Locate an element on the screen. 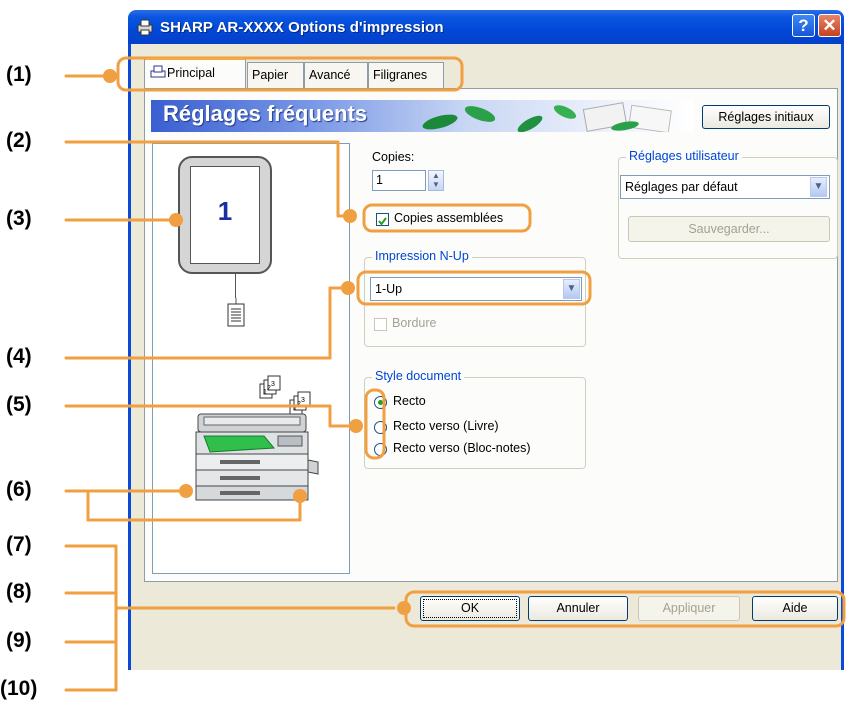  callout-1: (1) is located at coordinates (19, 74).